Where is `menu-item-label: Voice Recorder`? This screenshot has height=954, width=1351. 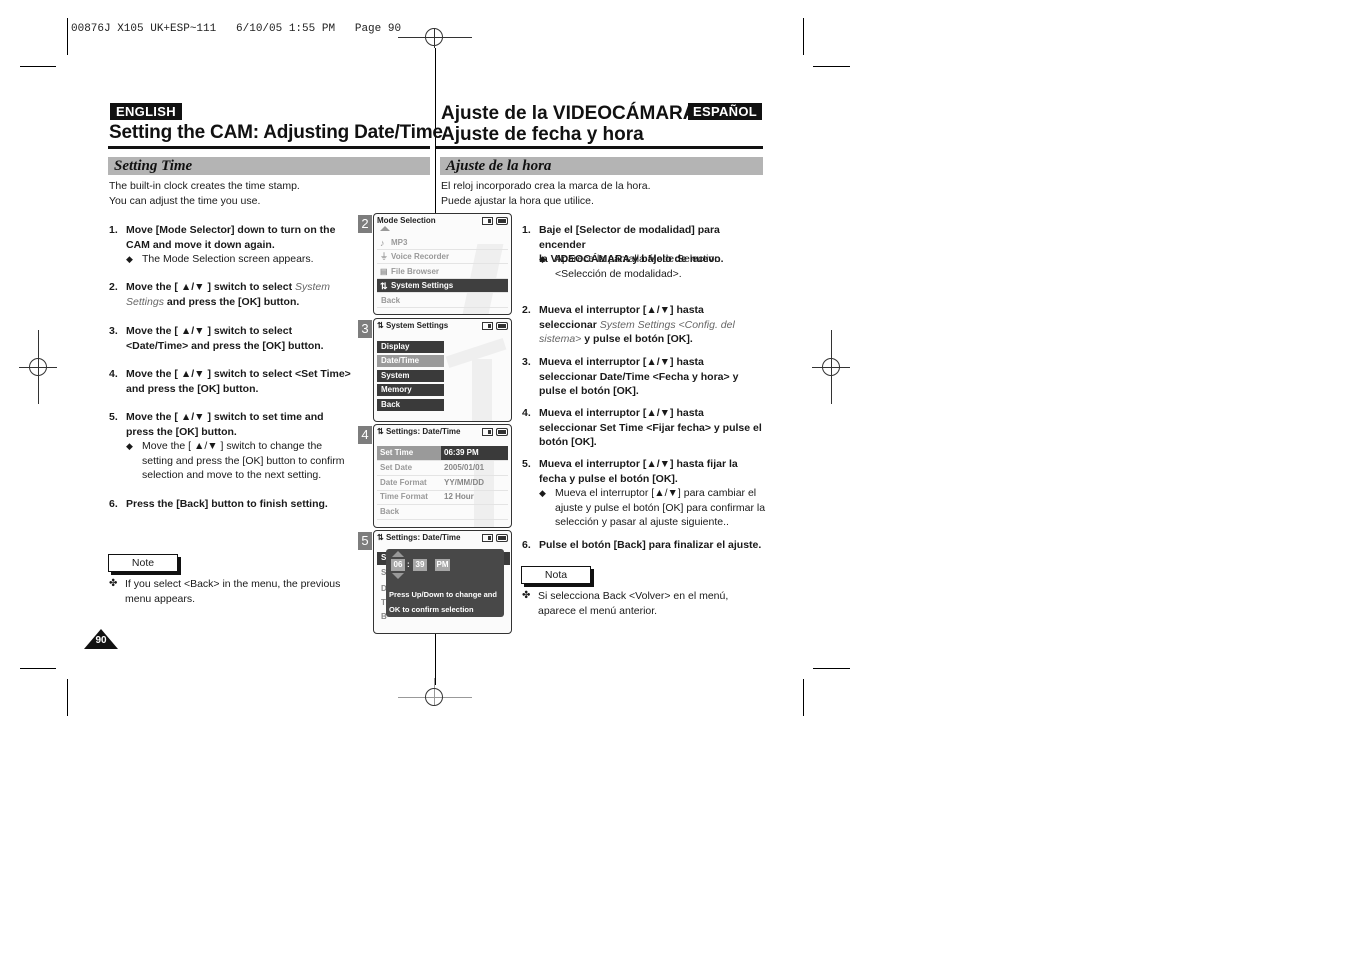
menu-item-label: Voice Recorder is located at coordinates (420, 256).